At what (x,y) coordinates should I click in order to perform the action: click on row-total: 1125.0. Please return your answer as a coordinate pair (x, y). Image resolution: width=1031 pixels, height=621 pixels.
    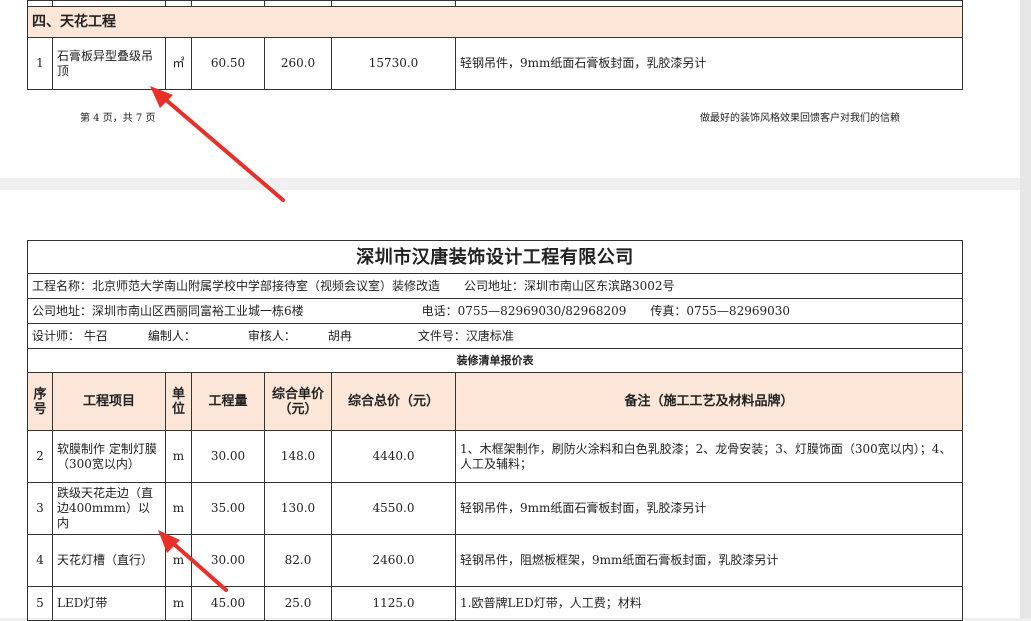
    Looking at the image, I should click on (393, 603).